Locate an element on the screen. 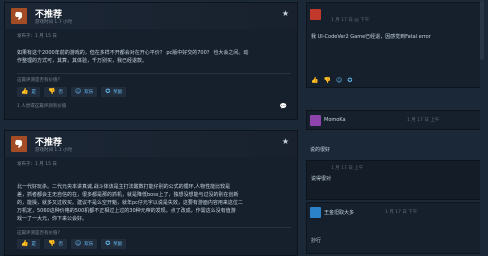  review-header: 不推荐 游戏时间 1.7 小时 ★ is located at coordinates (151, 16).